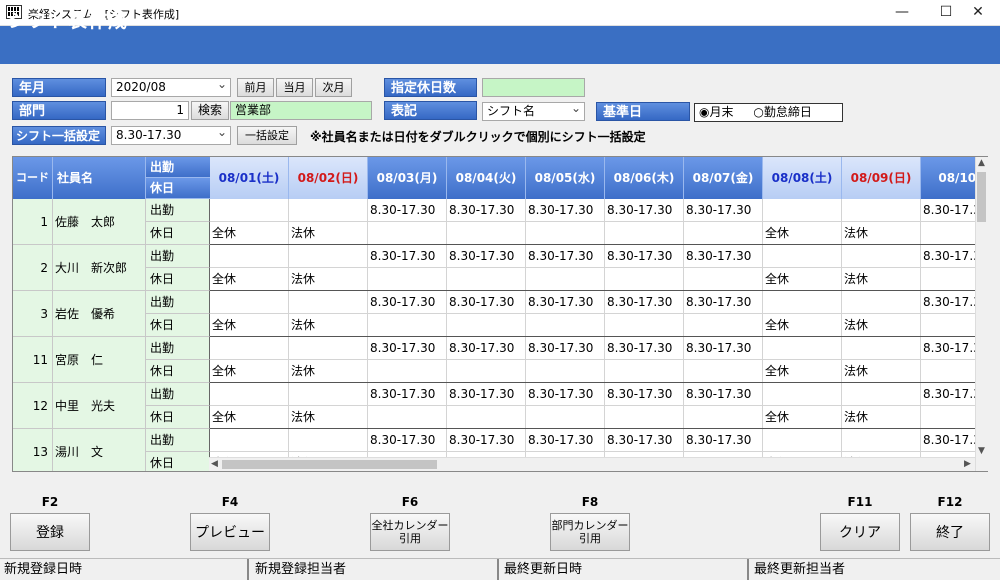 This screenshot has width=1000, height=580. What do you see at coordinates (967, 464) in the screenshot?
I see `scroll-right-arrow: ▶` at bounding box center [967, 464].